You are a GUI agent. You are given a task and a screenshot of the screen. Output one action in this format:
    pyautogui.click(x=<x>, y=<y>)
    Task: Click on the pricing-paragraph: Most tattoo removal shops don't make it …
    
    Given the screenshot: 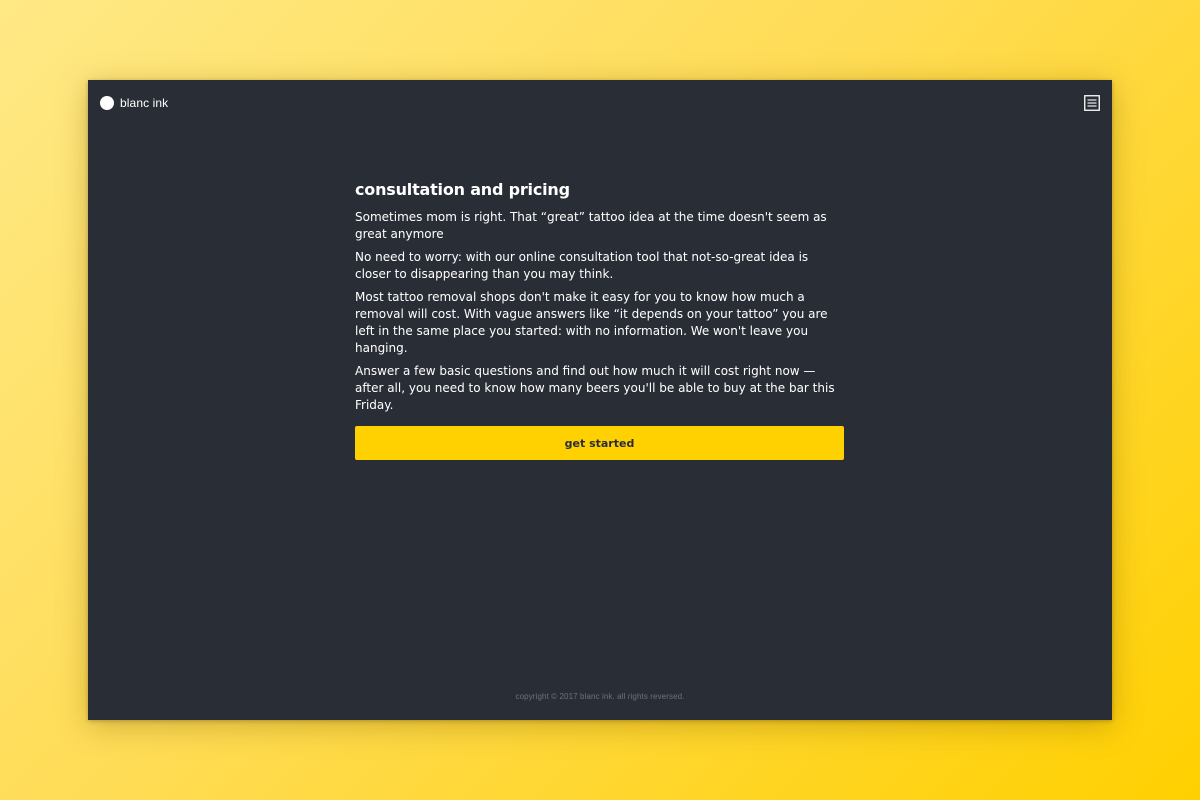 What is the action you would take?
    pyautogui.click(x=591, y=322)
    